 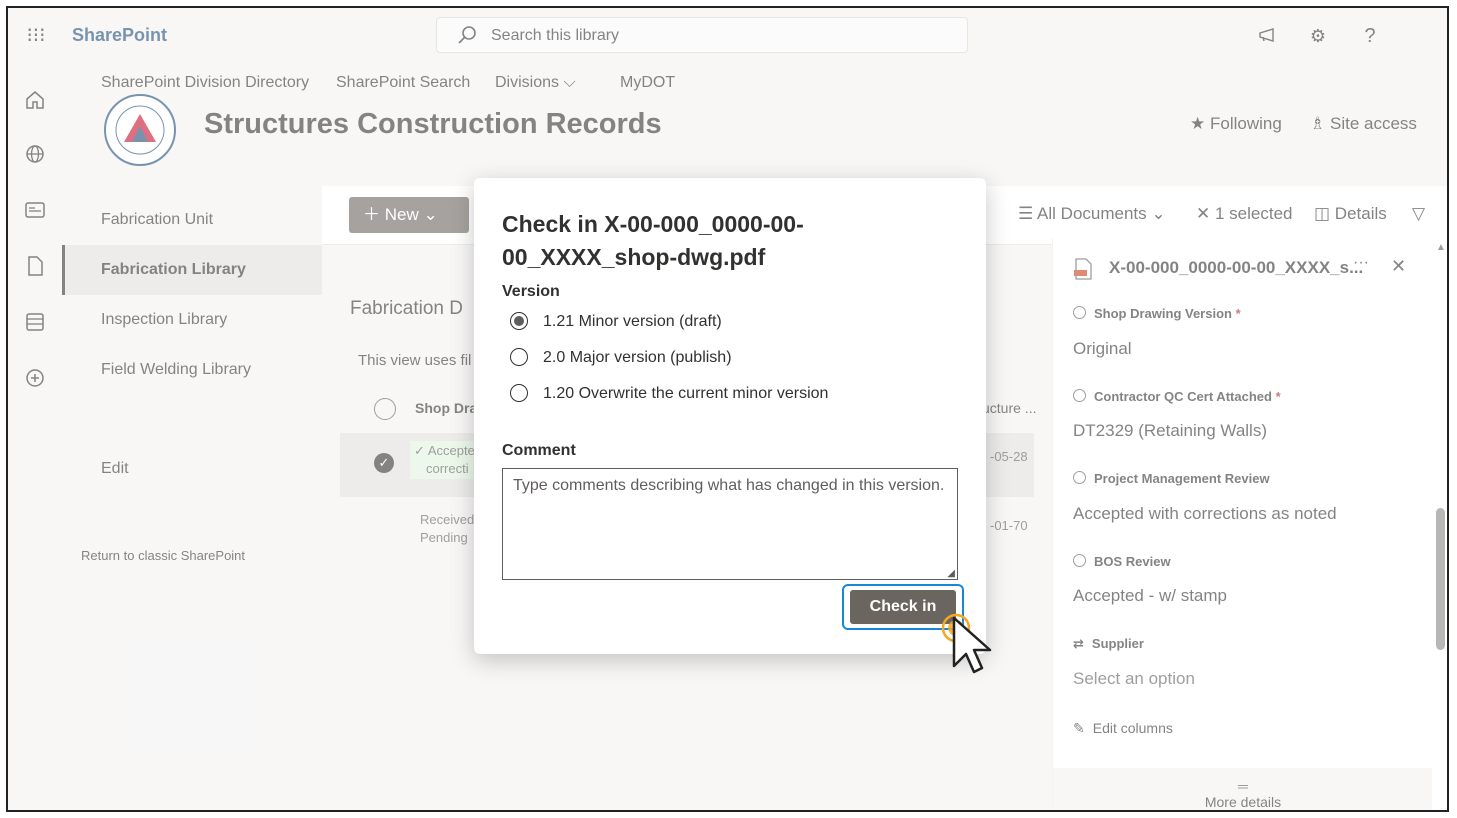 What do you see at coordinates (966, 643) in the screenshot?
I see `mouse-cursor-icon` at bounding box center [966, 643].